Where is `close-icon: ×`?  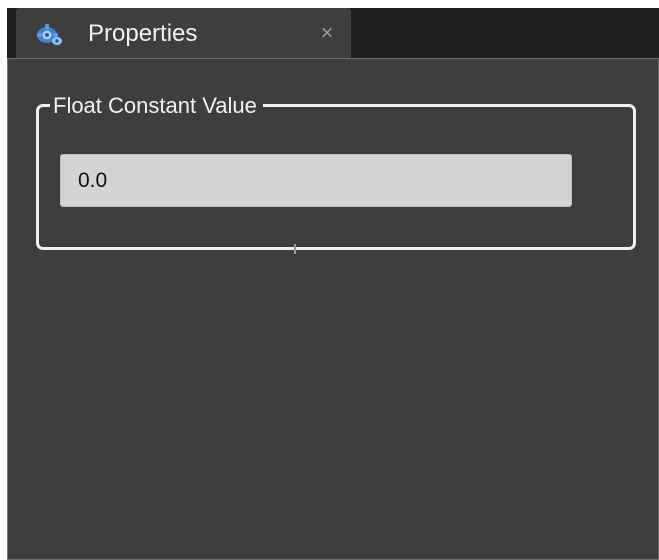
close-icon: × is located at coordinates (327, 33).